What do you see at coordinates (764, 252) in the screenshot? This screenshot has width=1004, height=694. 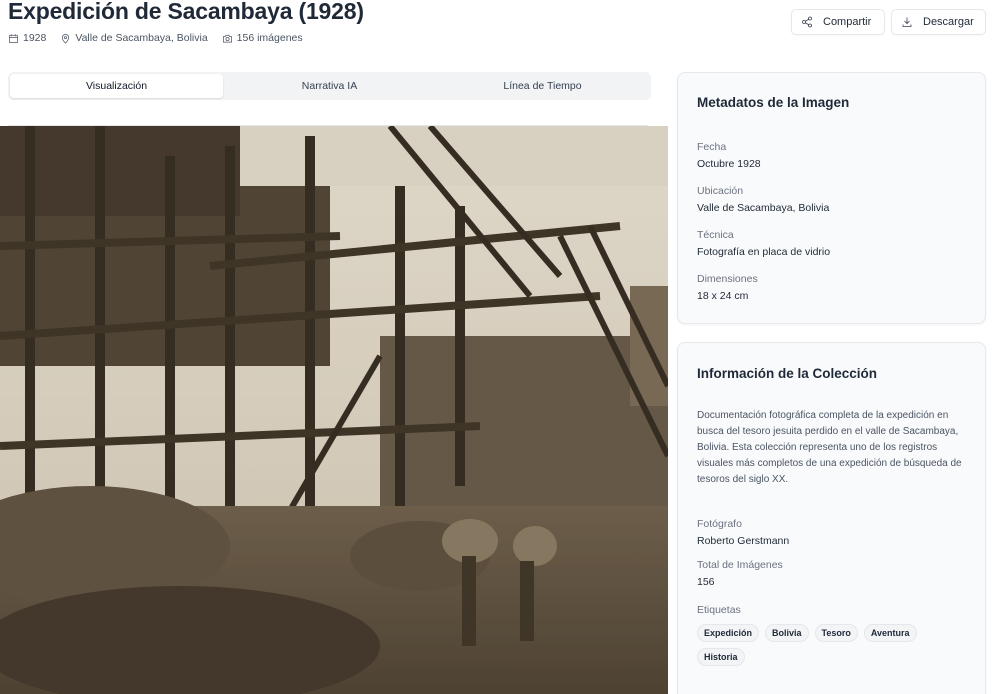 I see `field-technique-value: Fotografía en placa de vidrio` at bounding box center [764, 252].